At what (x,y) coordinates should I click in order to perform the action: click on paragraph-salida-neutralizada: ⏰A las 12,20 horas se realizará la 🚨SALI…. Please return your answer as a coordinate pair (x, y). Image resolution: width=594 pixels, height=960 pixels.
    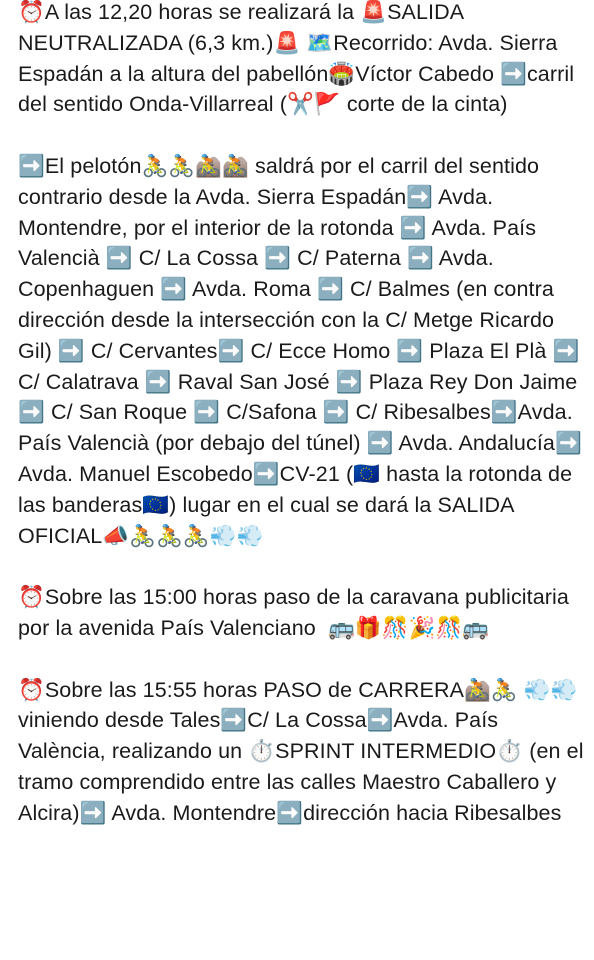
    Looking at the image, I should click on (299, 58).